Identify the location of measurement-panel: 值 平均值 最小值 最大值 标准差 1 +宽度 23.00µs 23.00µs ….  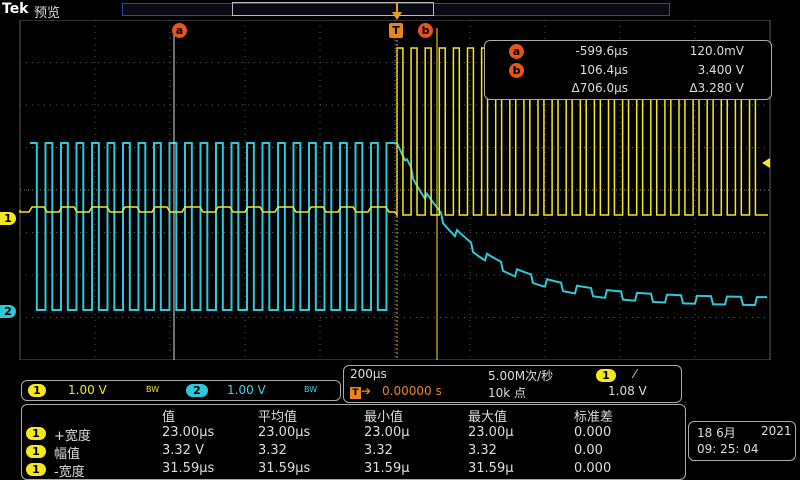
(353, 442).